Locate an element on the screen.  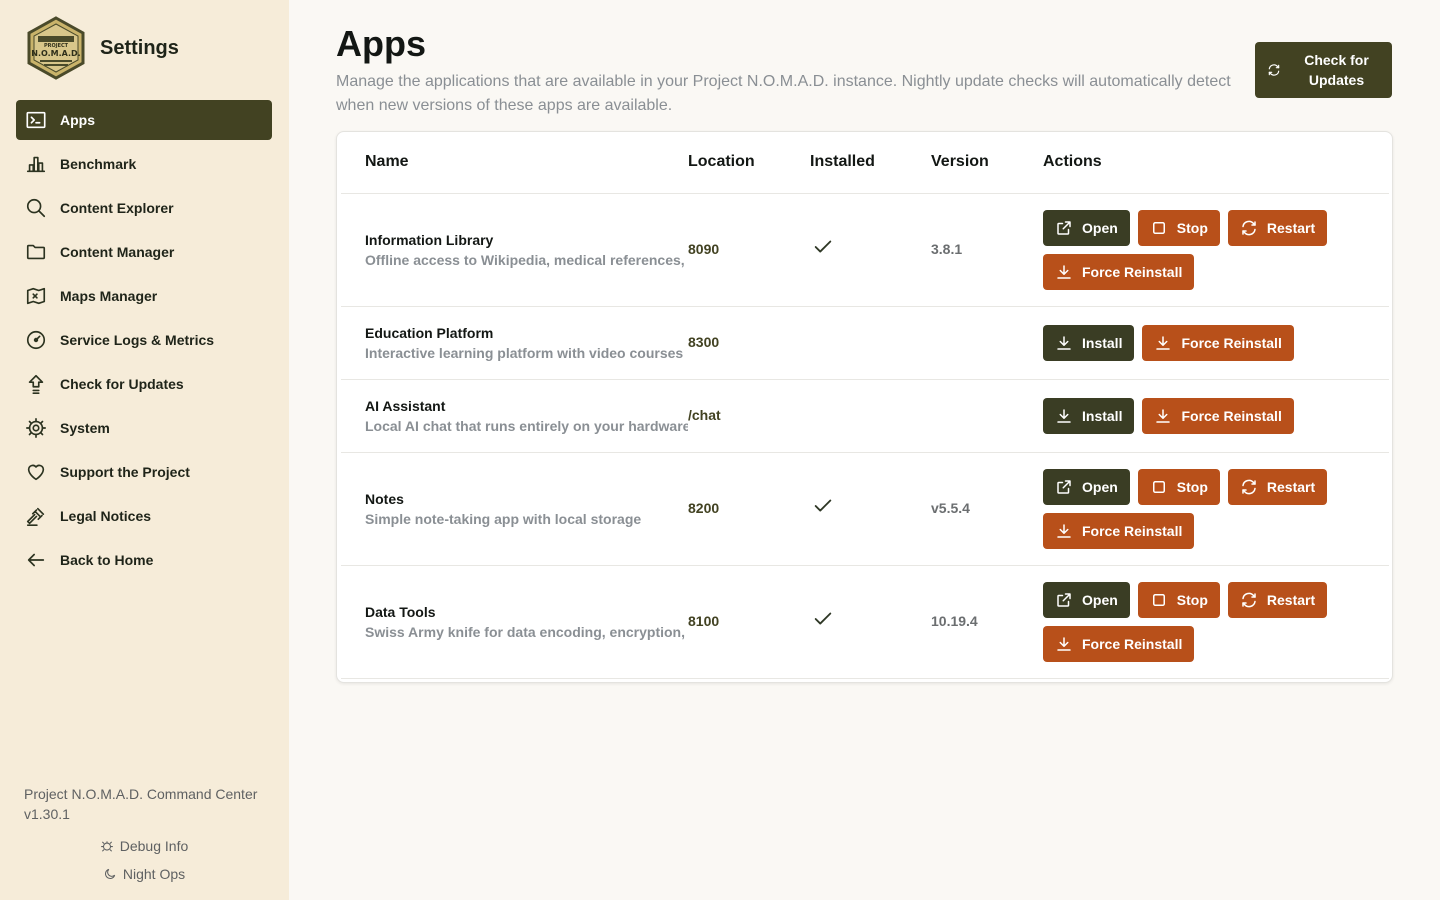
sidebar-item-support: Support the Project is located at coordinates (144, 472).